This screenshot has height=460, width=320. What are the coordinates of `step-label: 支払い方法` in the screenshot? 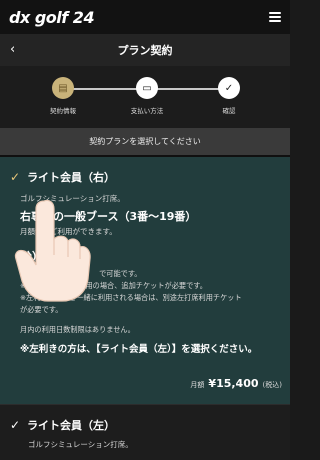 It's located at (147, 111).